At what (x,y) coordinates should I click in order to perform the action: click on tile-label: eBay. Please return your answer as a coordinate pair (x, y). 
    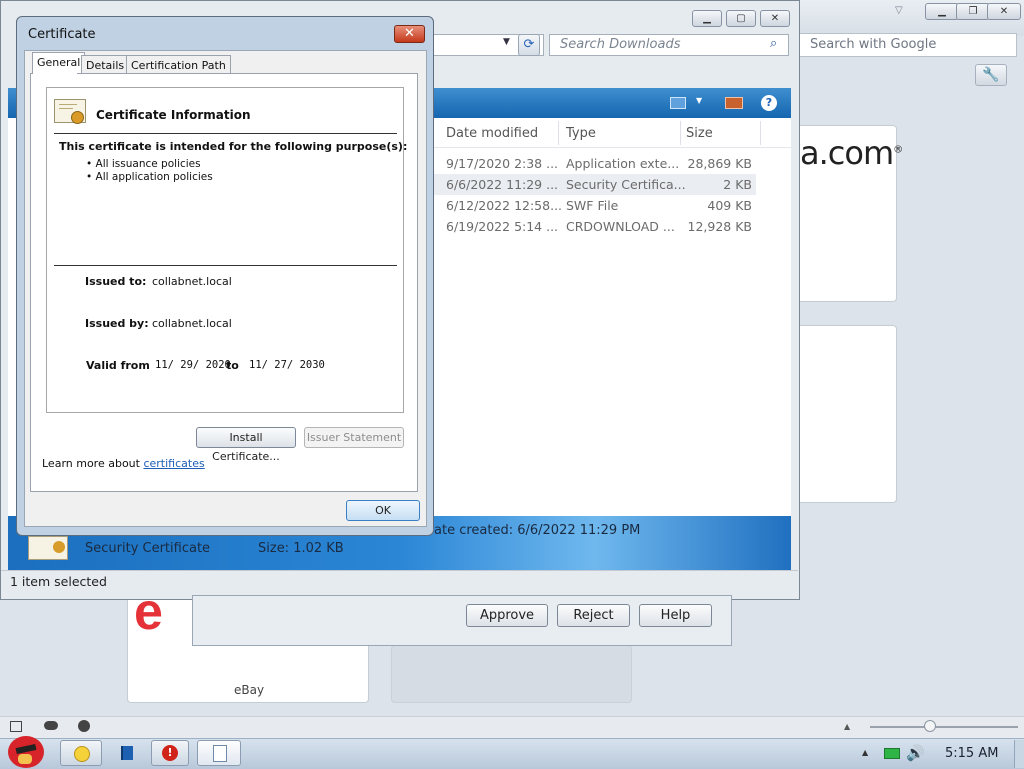
    Looking at the image, I should click on (249, 690).